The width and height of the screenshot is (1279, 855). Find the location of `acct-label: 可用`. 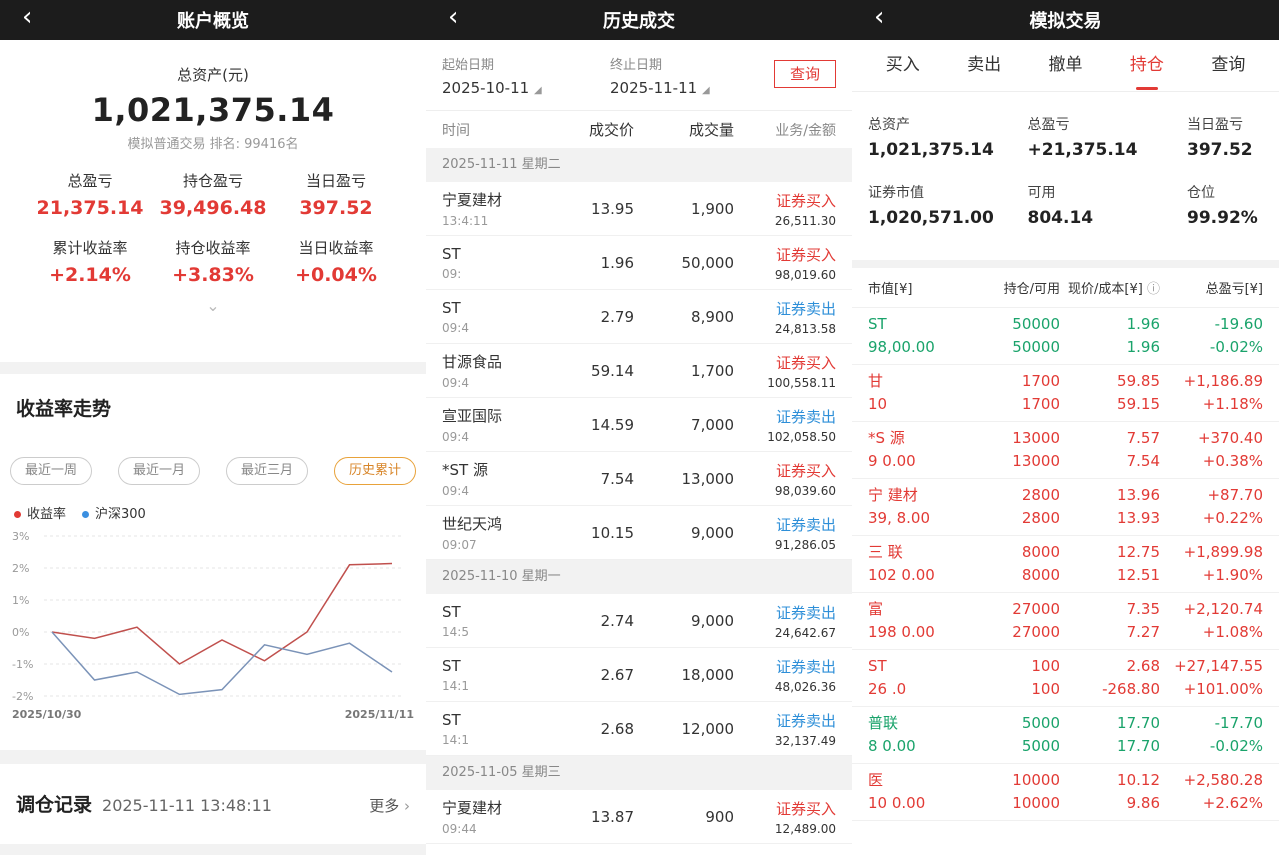

acct-label: 可用 is located at coordinates (1041, 193).